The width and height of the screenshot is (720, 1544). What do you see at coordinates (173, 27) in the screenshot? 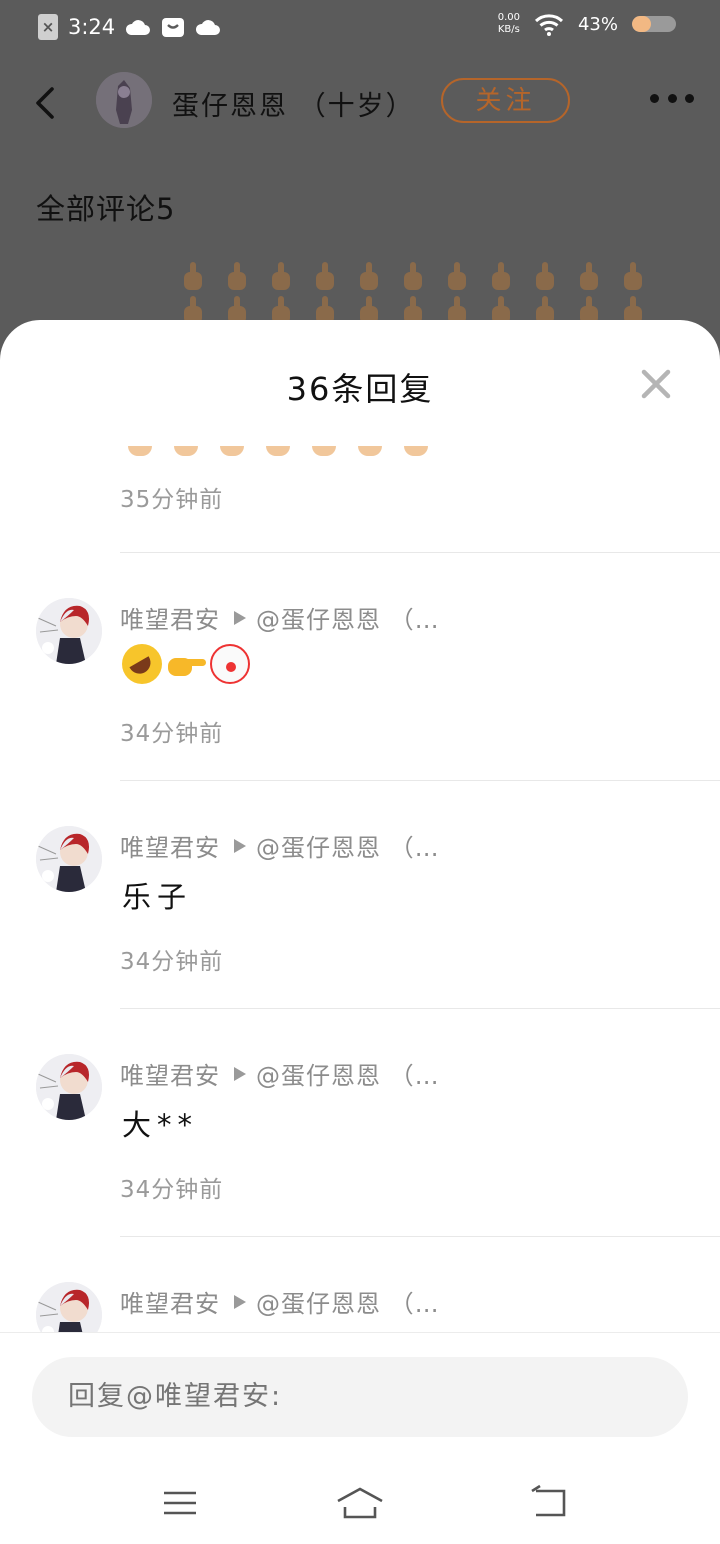
I see `notification-bag-icon` at bounding box center [173, 27].